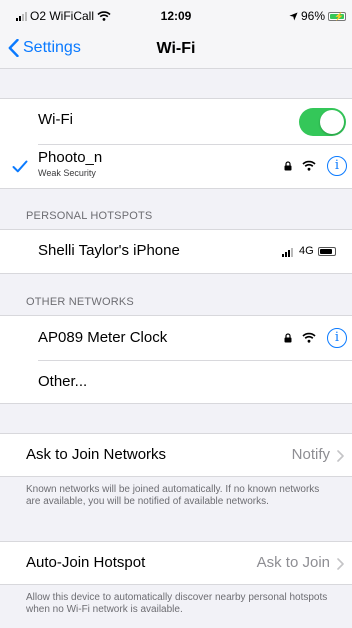 This screenshot has width=352, height=628. I want to click on ask-to-join-label: Ask to Join Networks, so click(96, 454).